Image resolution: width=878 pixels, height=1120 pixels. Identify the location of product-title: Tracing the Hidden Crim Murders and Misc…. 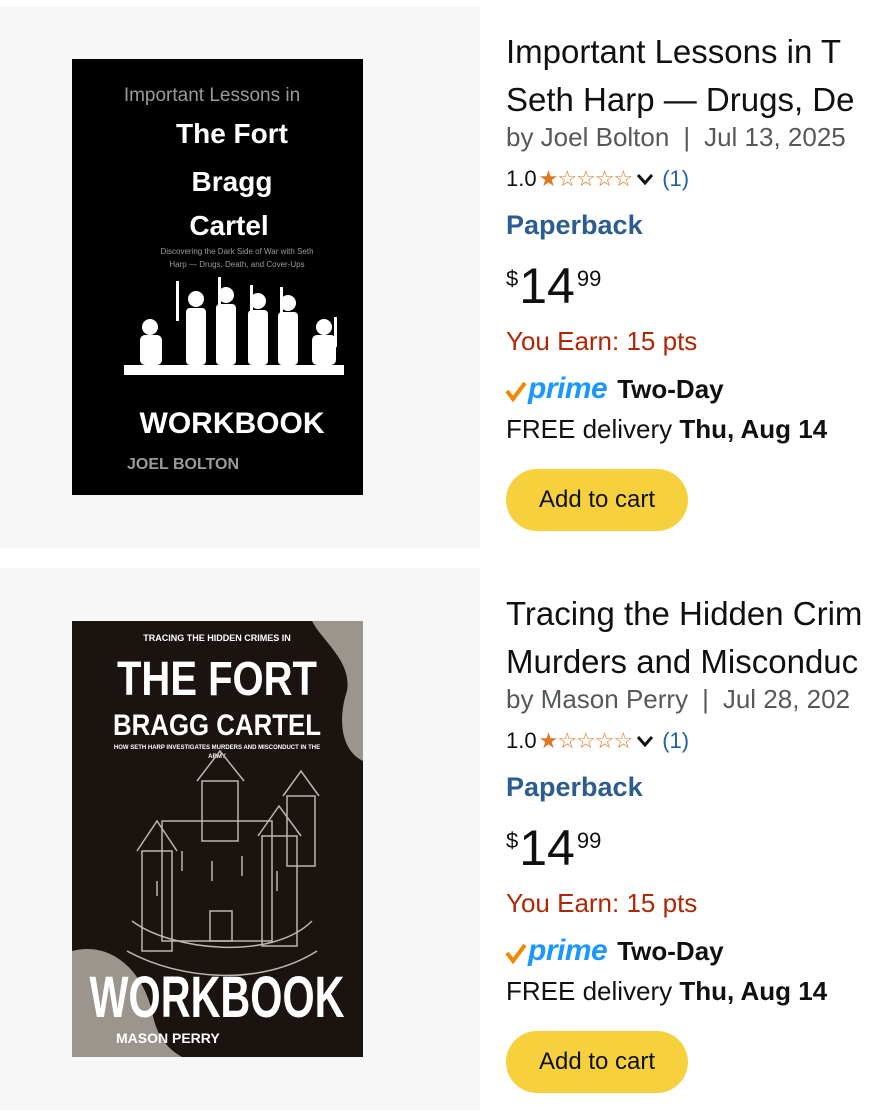
(692, 638).